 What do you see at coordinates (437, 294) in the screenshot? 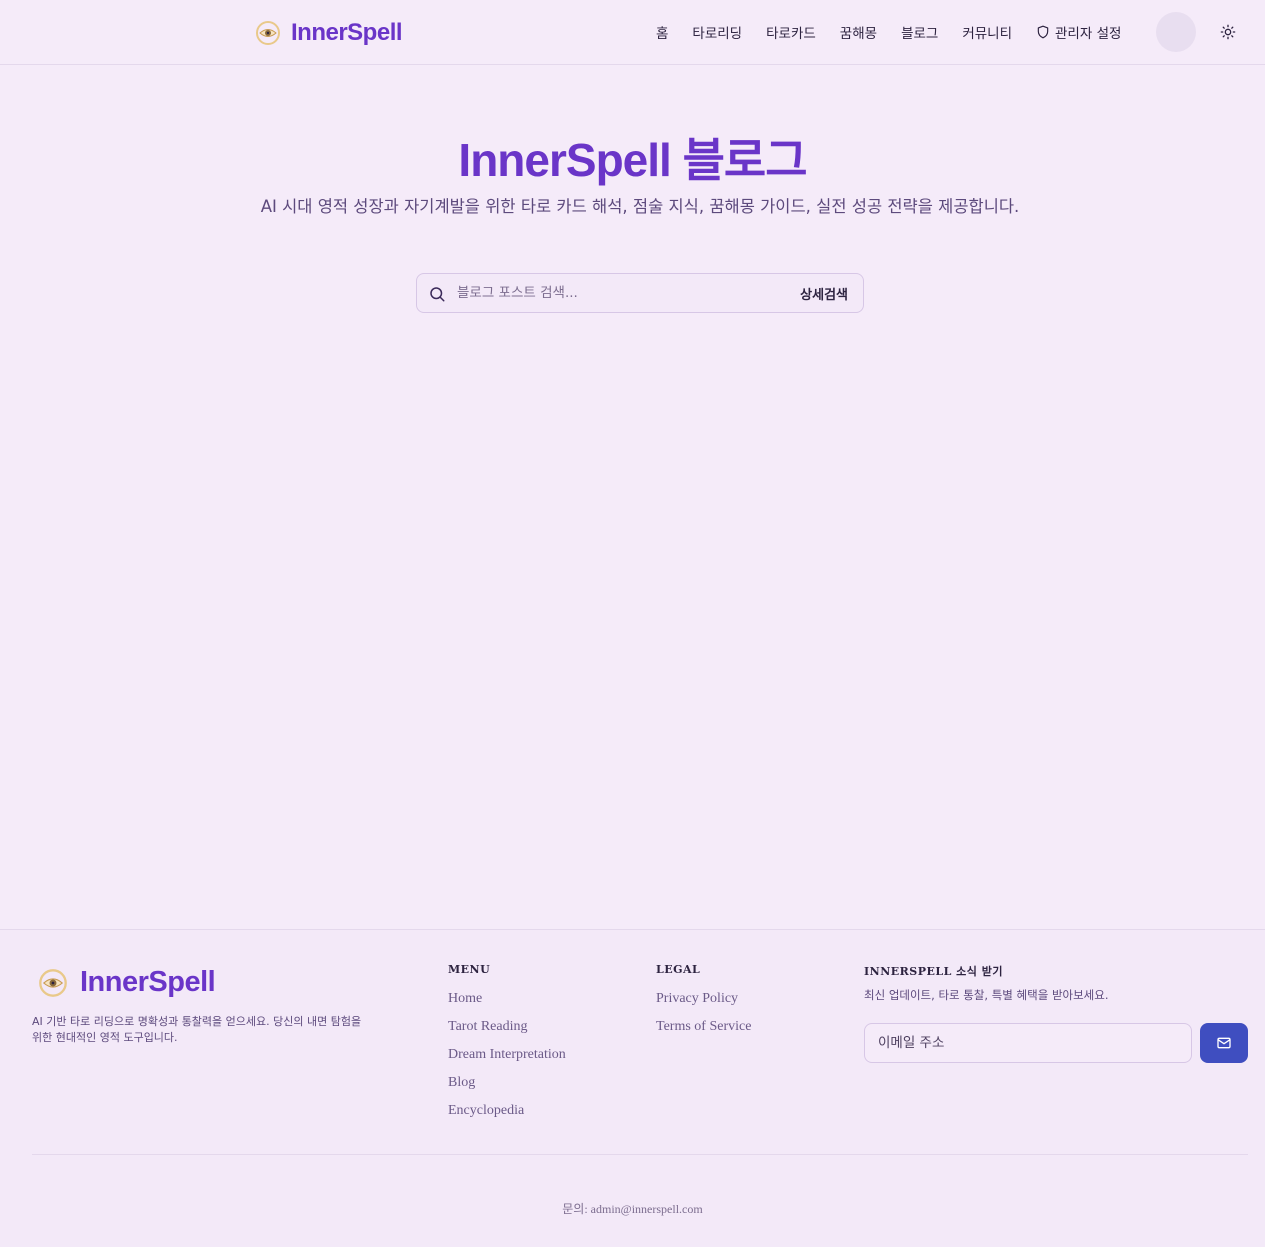
I see `search-icon` at bounding box center [437, 294].